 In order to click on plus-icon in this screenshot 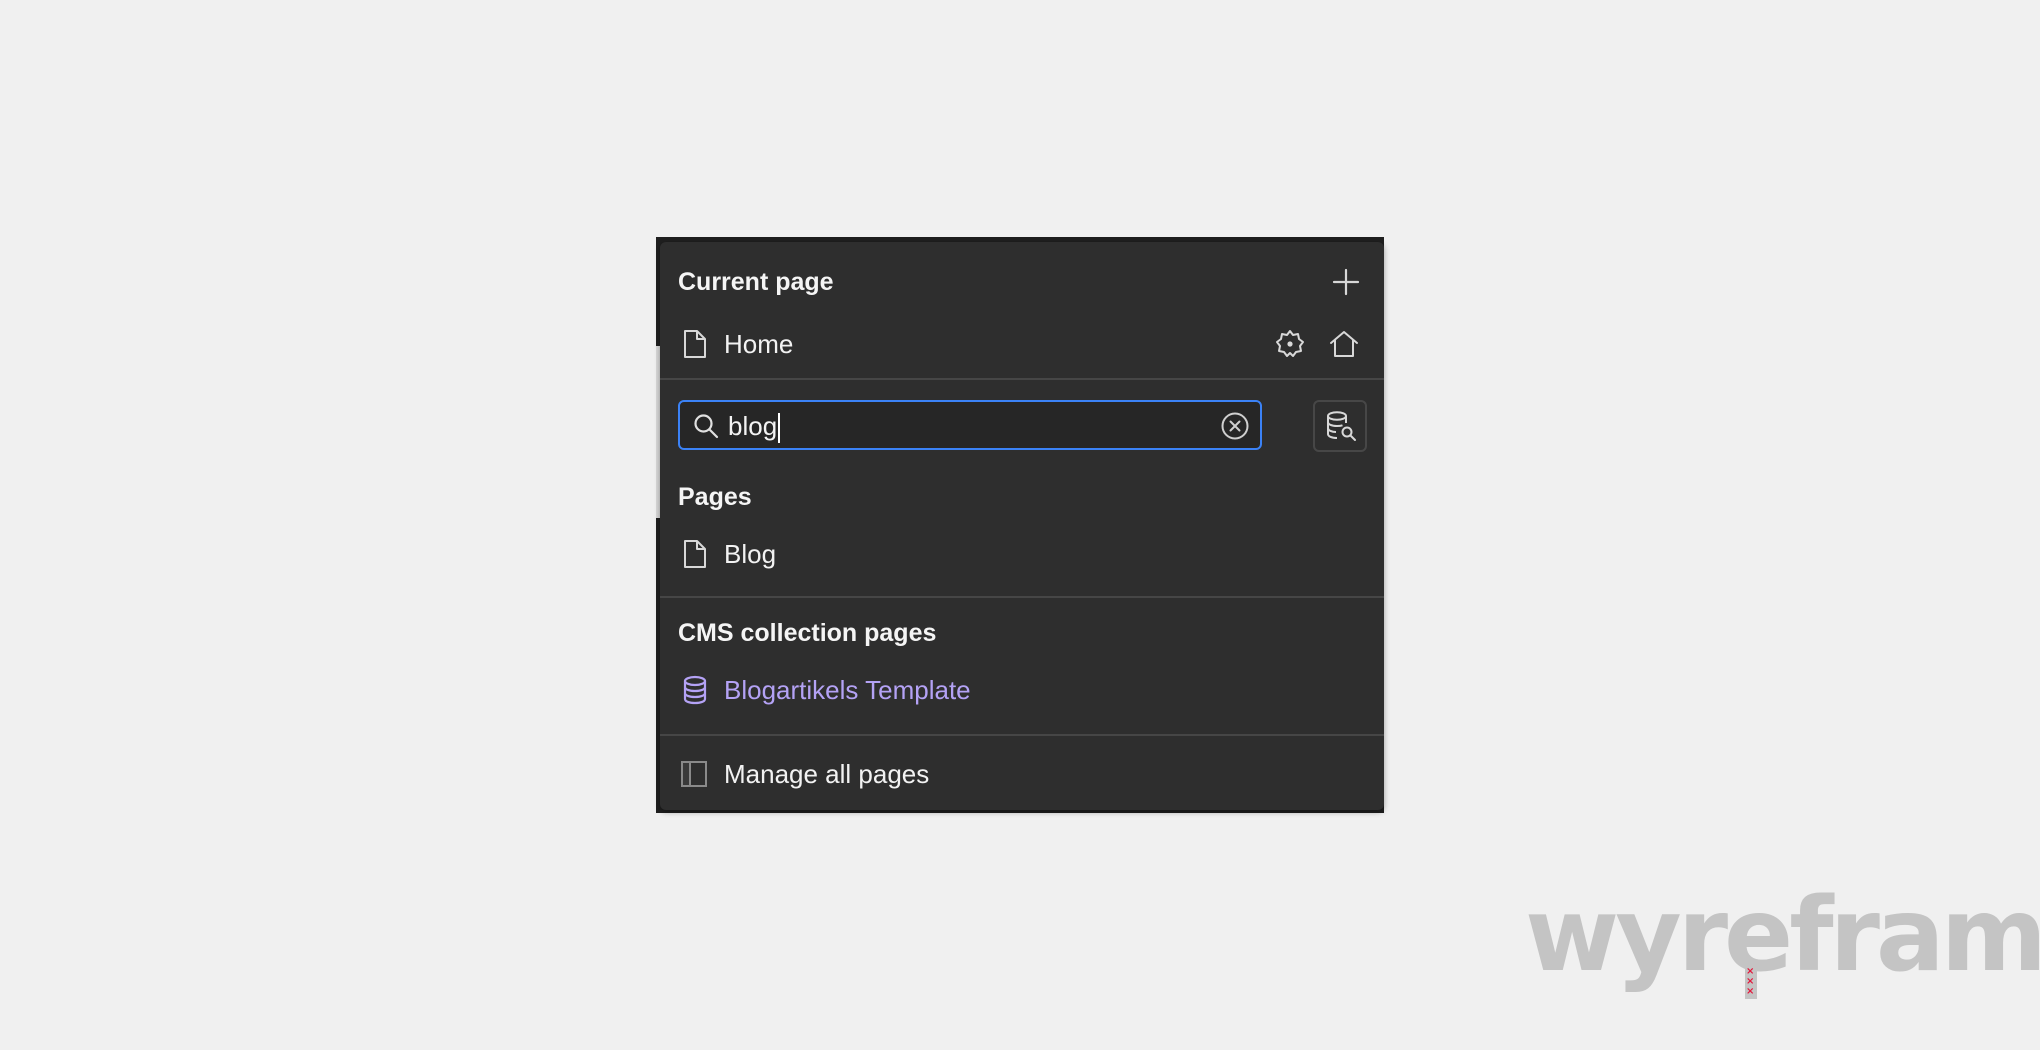, I will do `click(1346, 282)`.